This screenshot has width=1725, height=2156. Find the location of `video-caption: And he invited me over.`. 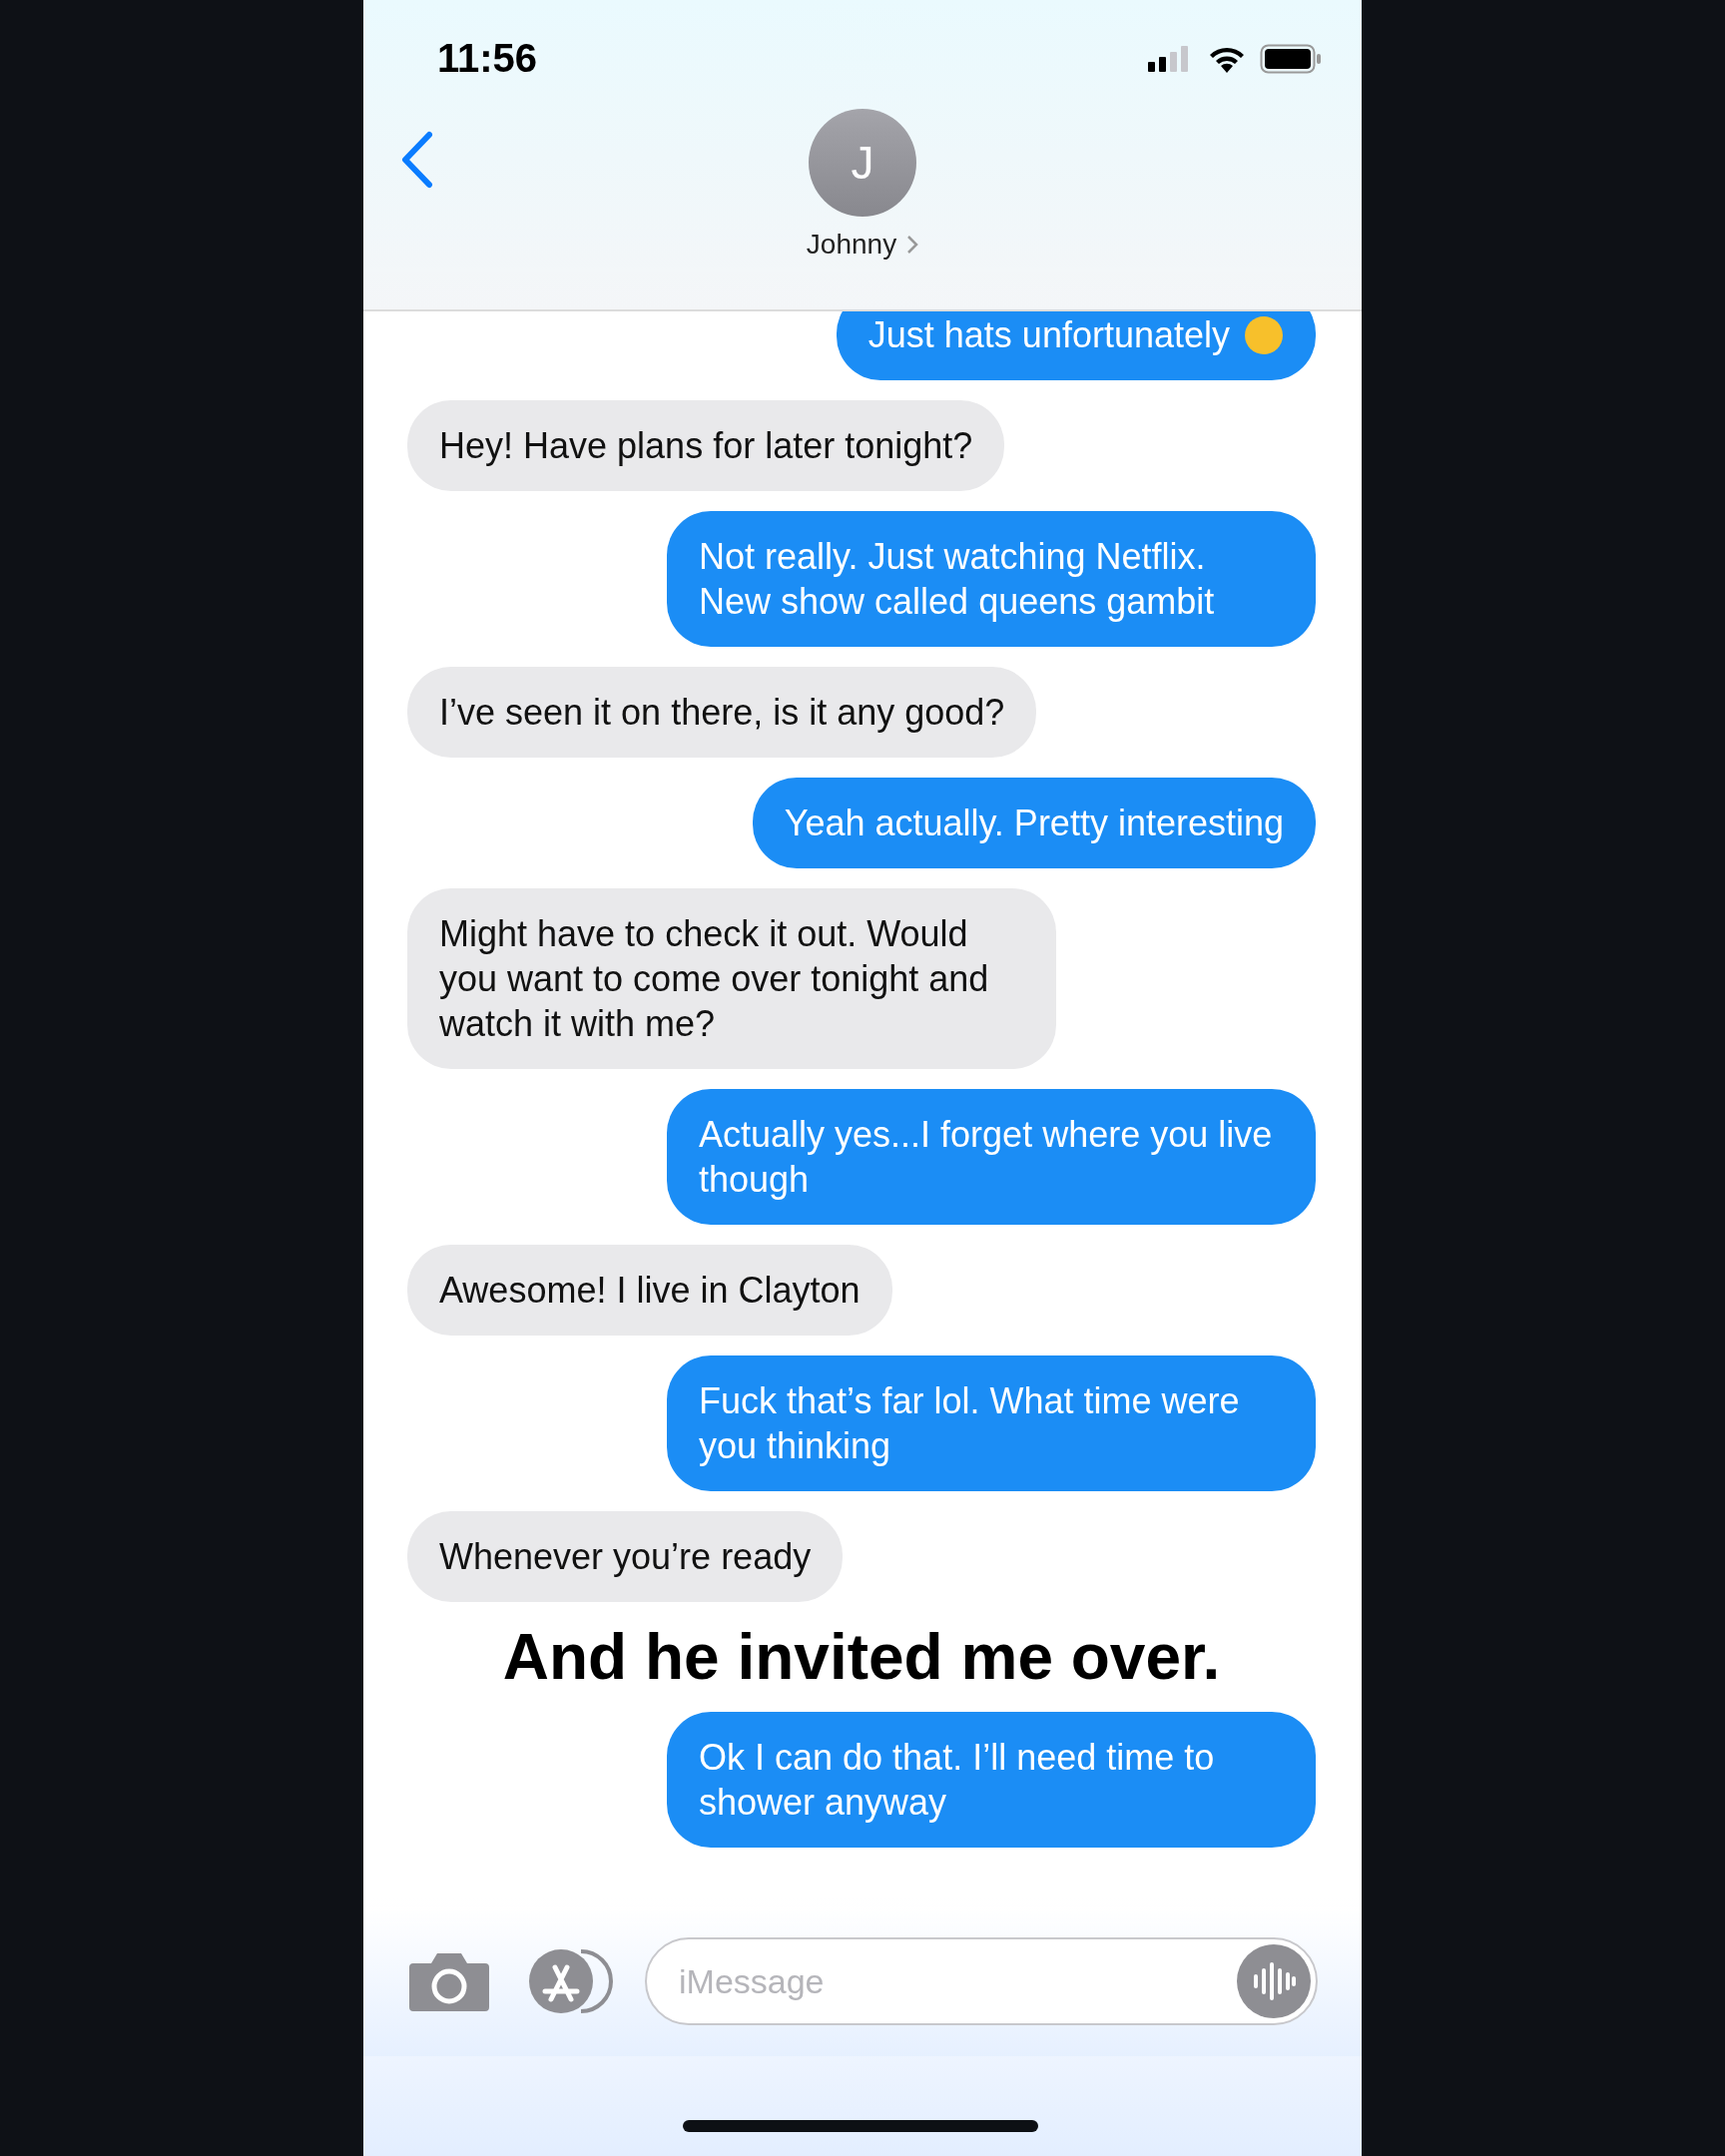

video-caption: And he invited me over. is located at coordinates (861, 1657).